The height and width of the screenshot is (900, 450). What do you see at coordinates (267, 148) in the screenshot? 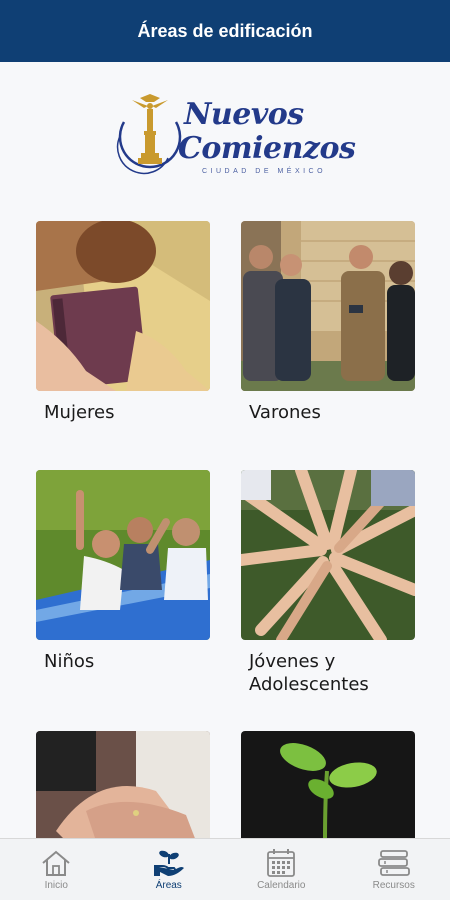
I see `logo-line-2: Comienzos` at bounding box center [267, 148].